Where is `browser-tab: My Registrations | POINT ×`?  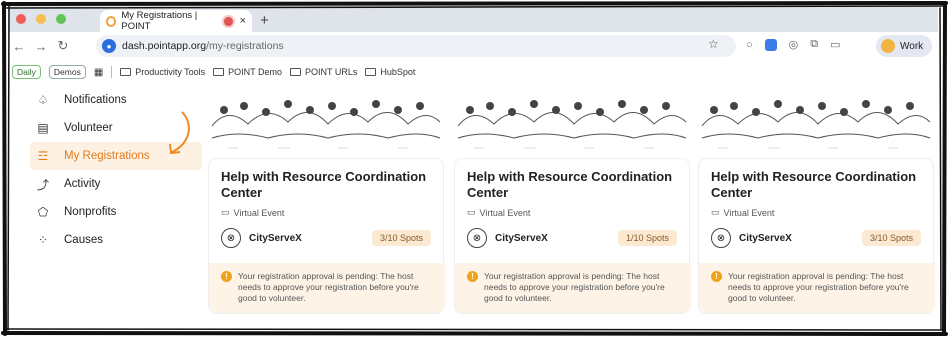
browser-tab: My Registrations | POINT × is located at coordinates (176, 21).